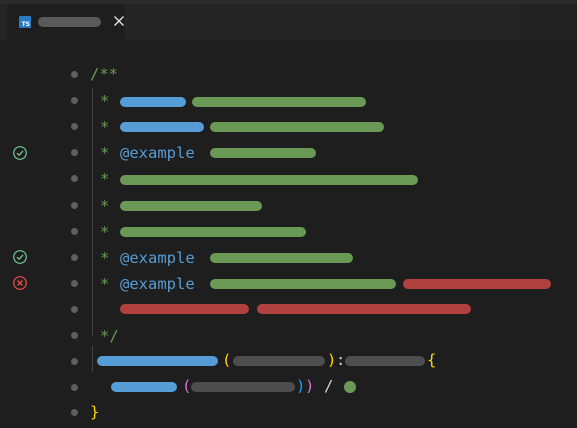 Image resolution: width=577 pixels, height=428 pixels. I want to click on test-failed-icon, so click(20, 283).